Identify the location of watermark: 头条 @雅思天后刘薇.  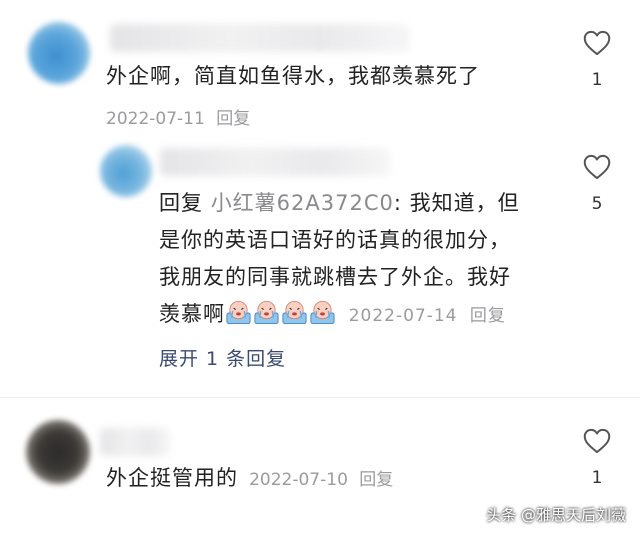
(556, 515).